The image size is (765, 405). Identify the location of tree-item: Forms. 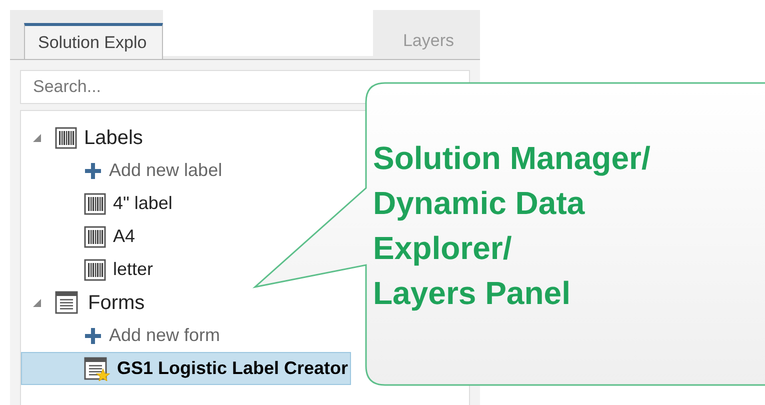
(84, 302).